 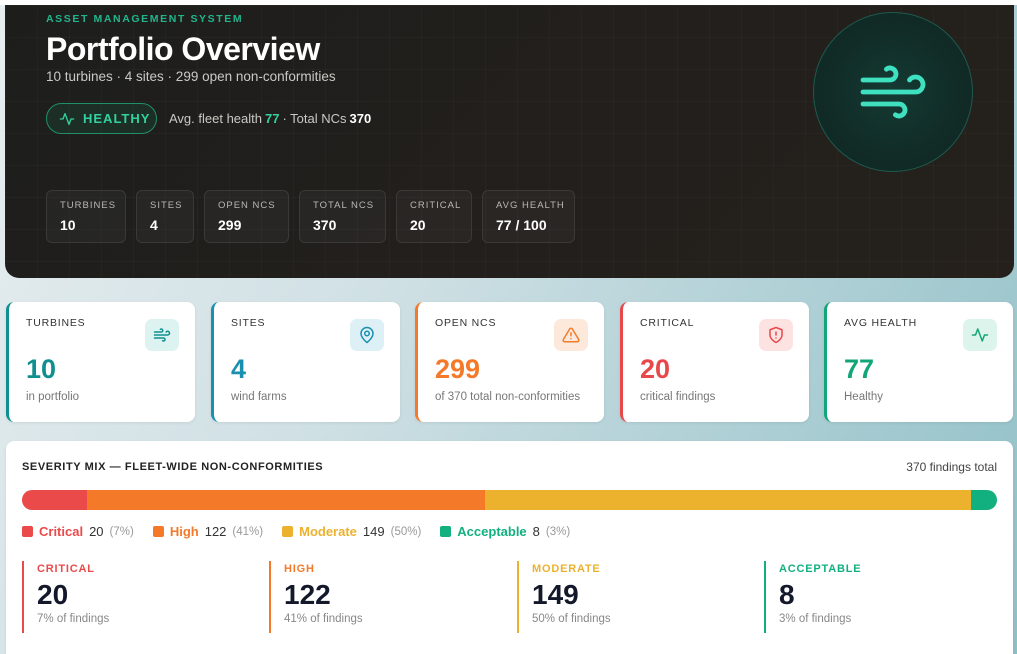 What do you see at coordinates (389, 597) in the screenshot?
I see `severity-tile-high: HIGH 122 41% of findings` at bounding box center [389, 597].